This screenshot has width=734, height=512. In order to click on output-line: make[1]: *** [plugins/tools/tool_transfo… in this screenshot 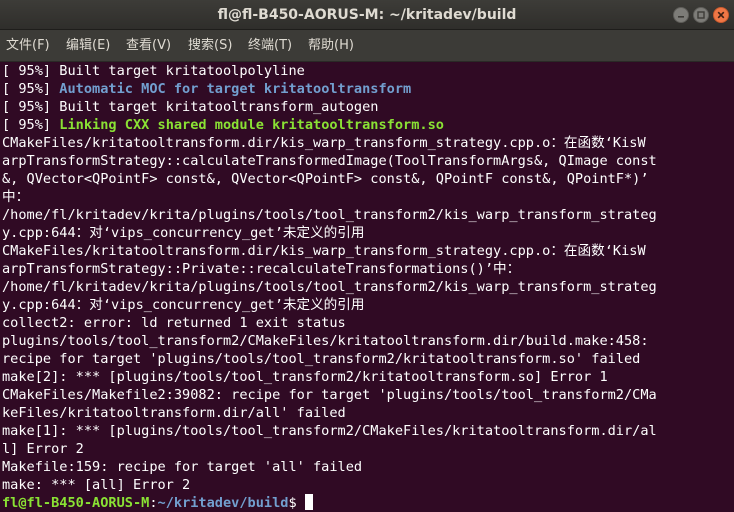, I will do `click(329, 431)`.